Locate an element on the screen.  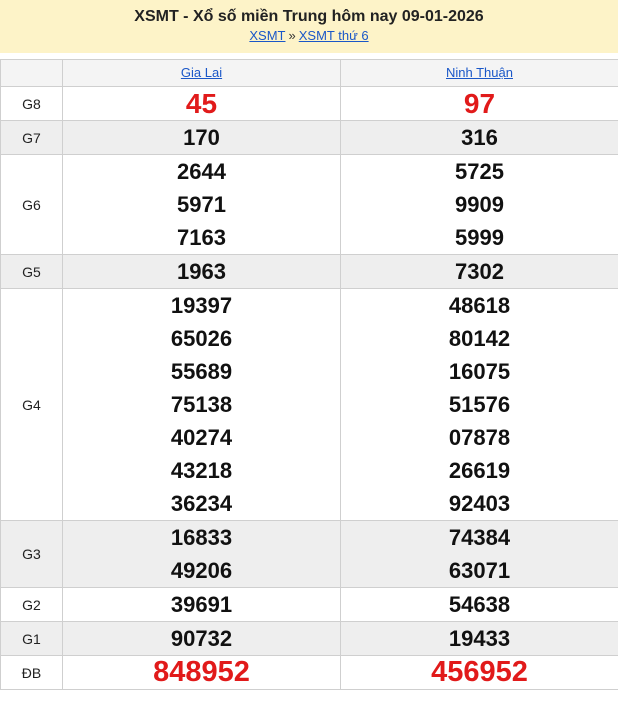
province-header: Ninh Thuận is located at coordinates (479, 73).